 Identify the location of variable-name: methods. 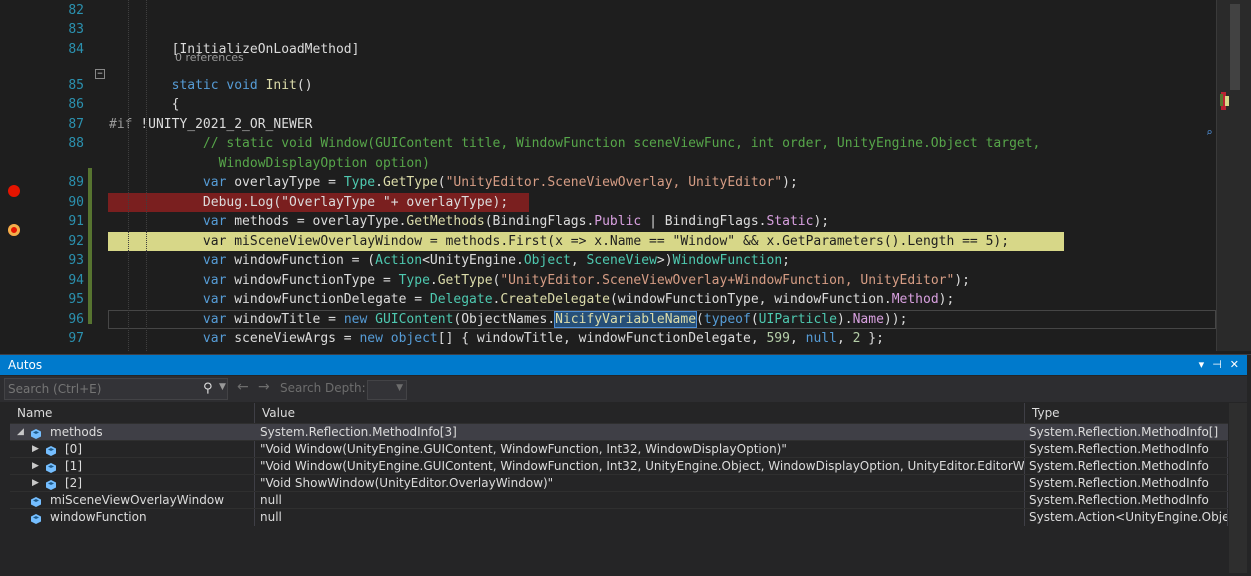
(76, 432).